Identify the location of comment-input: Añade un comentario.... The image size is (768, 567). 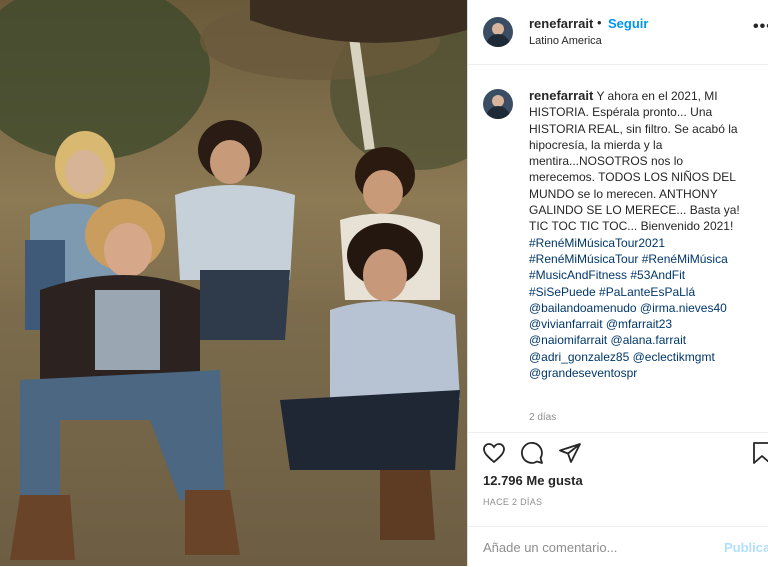
(550, 547).